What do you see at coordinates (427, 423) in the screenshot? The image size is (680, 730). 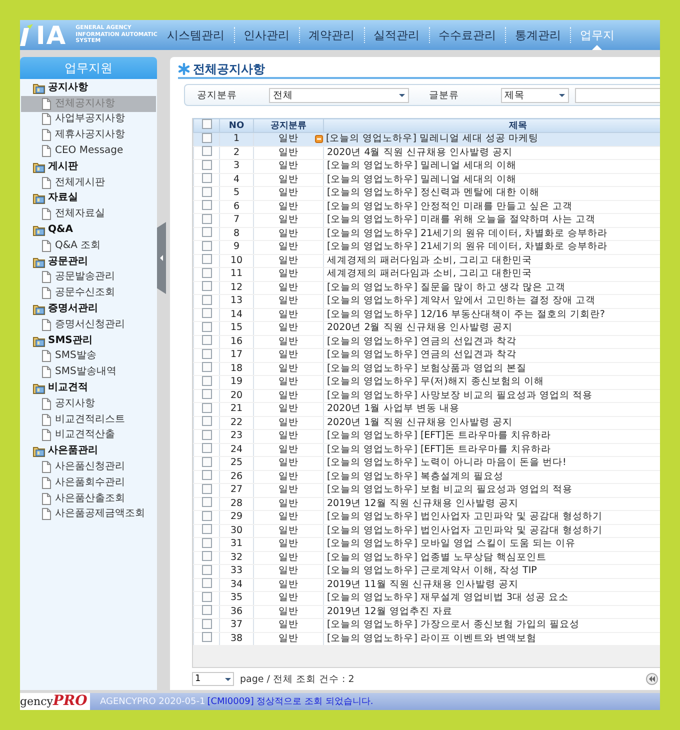 I see `table-row: 22 일반 2020년 1월 직원 신규채용 인사발령 공지` at bounding box center [427, 423].